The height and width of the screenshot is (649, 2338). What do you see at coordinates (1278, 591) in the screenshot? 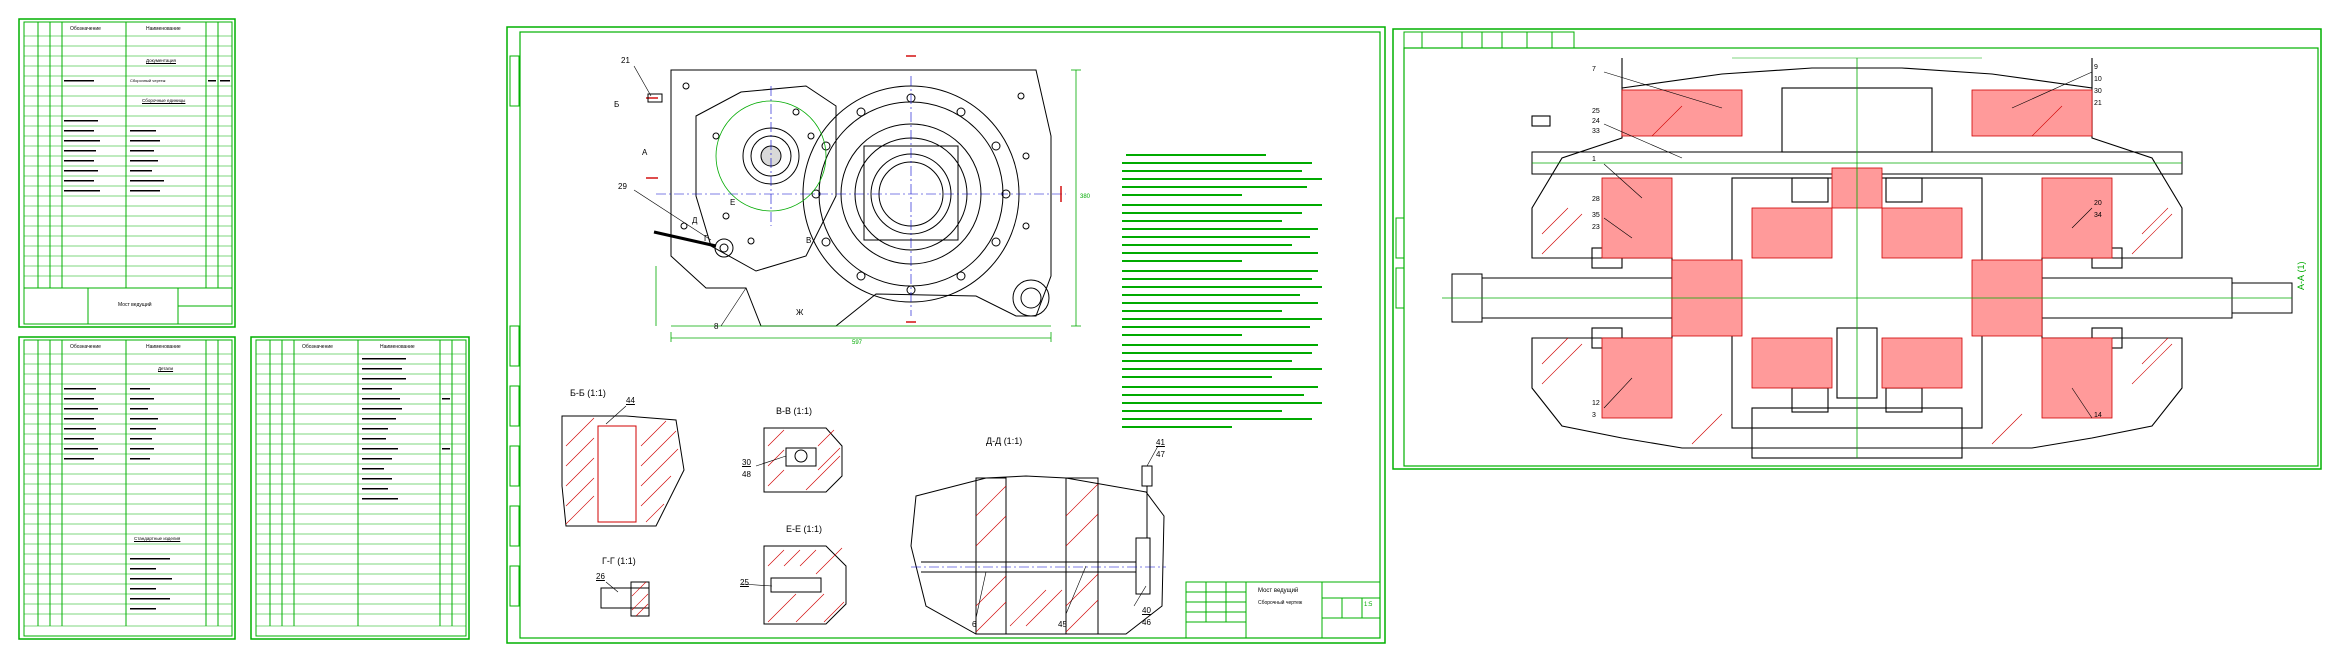
I see `title-block-name: Мост ведущий` at bounding box center [1278, 591].